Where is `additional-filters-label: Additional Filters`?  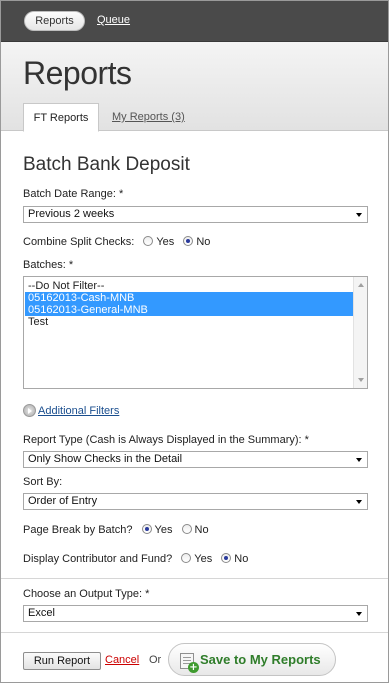
additional-filters-label: Additional Filters is located at coordinates (78, 411).